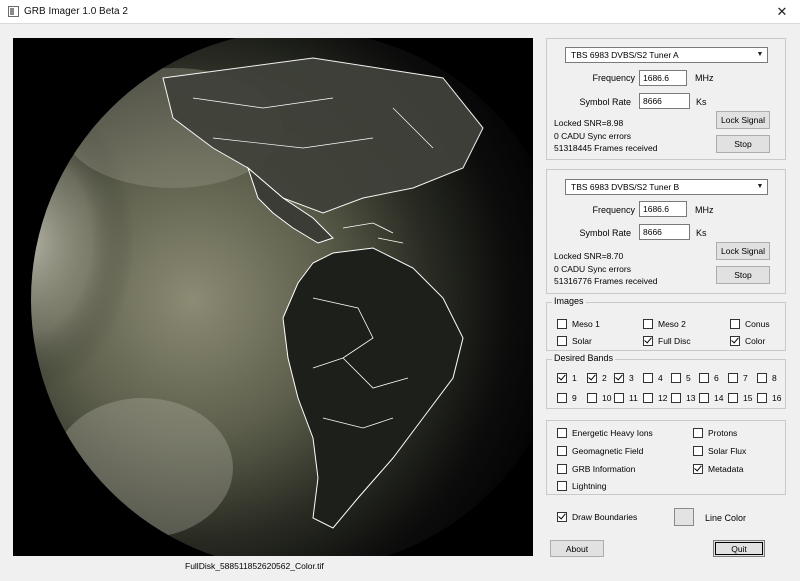  Describe the element at coordinates (608, 451) in the screenshot. I see `product-geomagnetic-field-checkbox-label: Geomagnetic Field` at that location.